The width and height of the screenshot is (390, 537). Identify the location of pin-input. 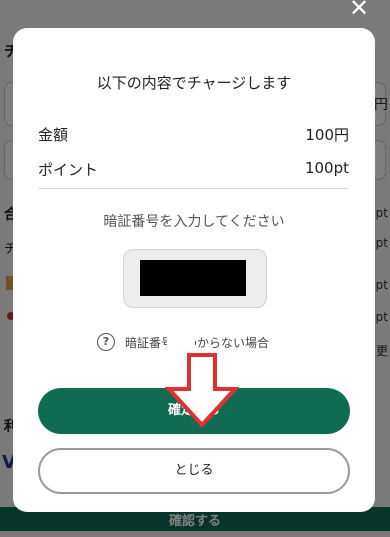
(195, 278).